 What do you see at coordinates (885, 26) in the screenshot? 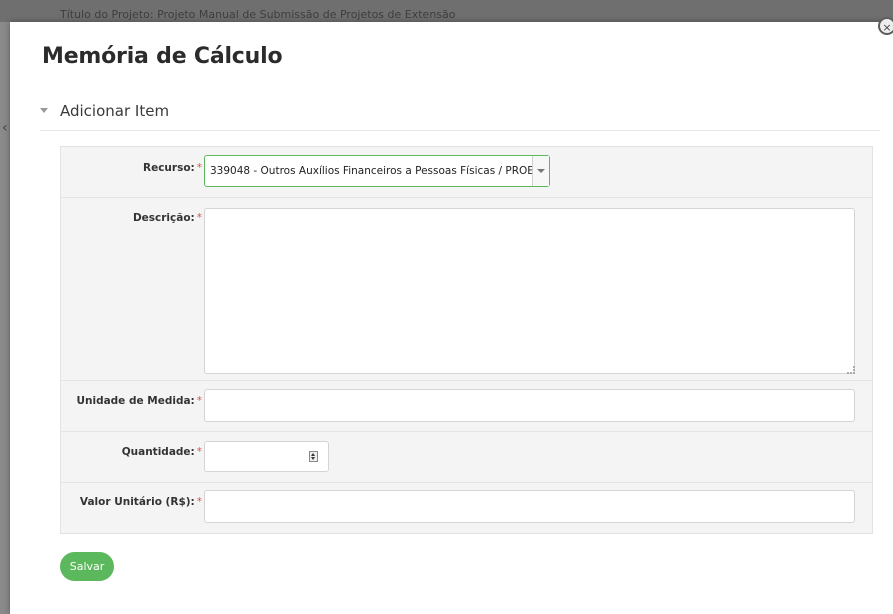
I see `close-icon: ×` at bounding box center [885, 26].